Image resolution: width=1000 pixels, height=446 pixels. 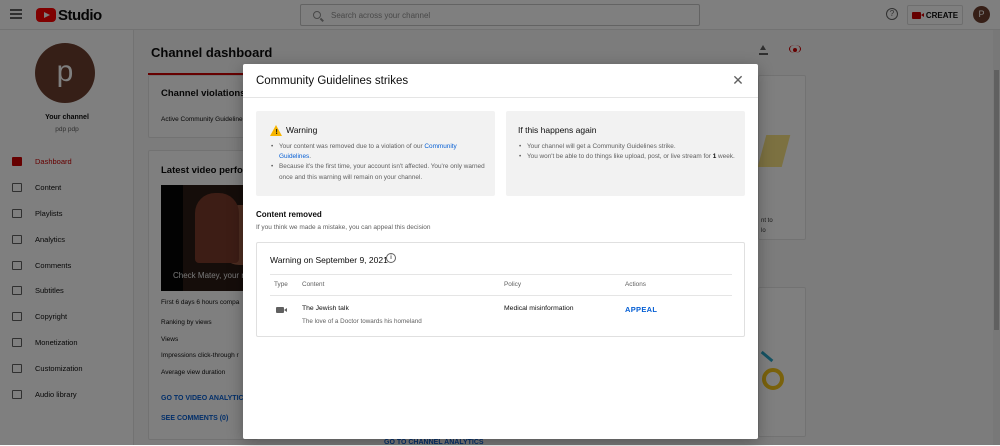 I want to click on if-happens-heading: If this happens again, so click(x=557, y=130).